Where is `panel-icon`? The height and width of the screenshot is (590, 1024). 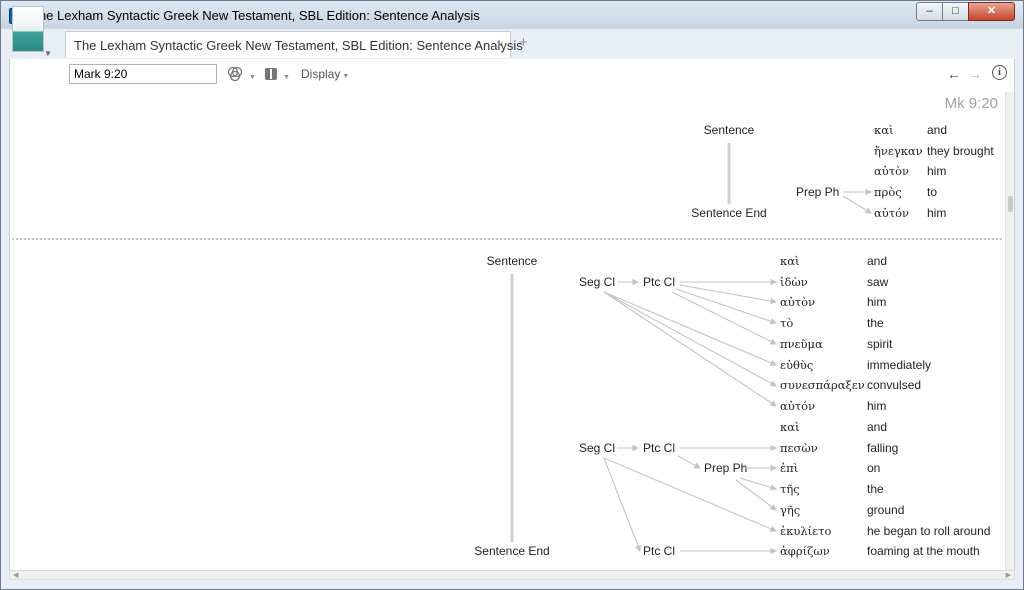 panel-icon is located at coordinates (271, 74).